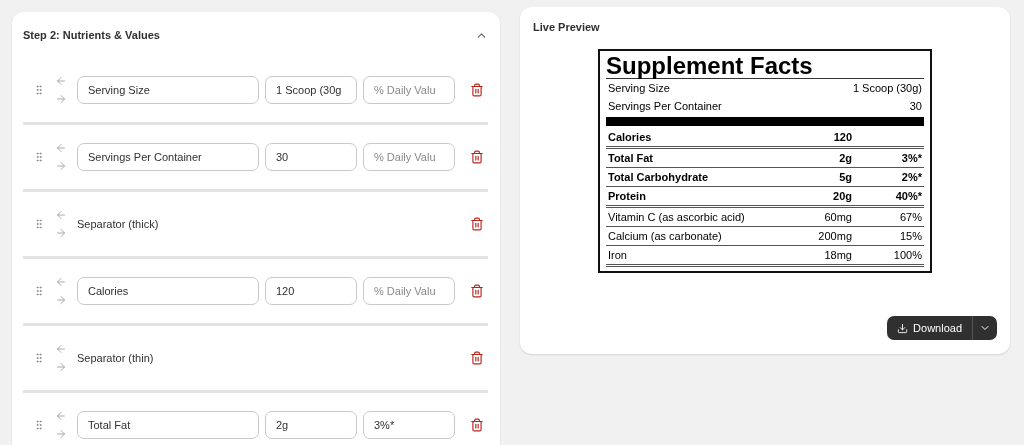 The height and width of the screenshot is (445, 1024). I want to click on separator-label: Separator (thin), so click(116, 358).